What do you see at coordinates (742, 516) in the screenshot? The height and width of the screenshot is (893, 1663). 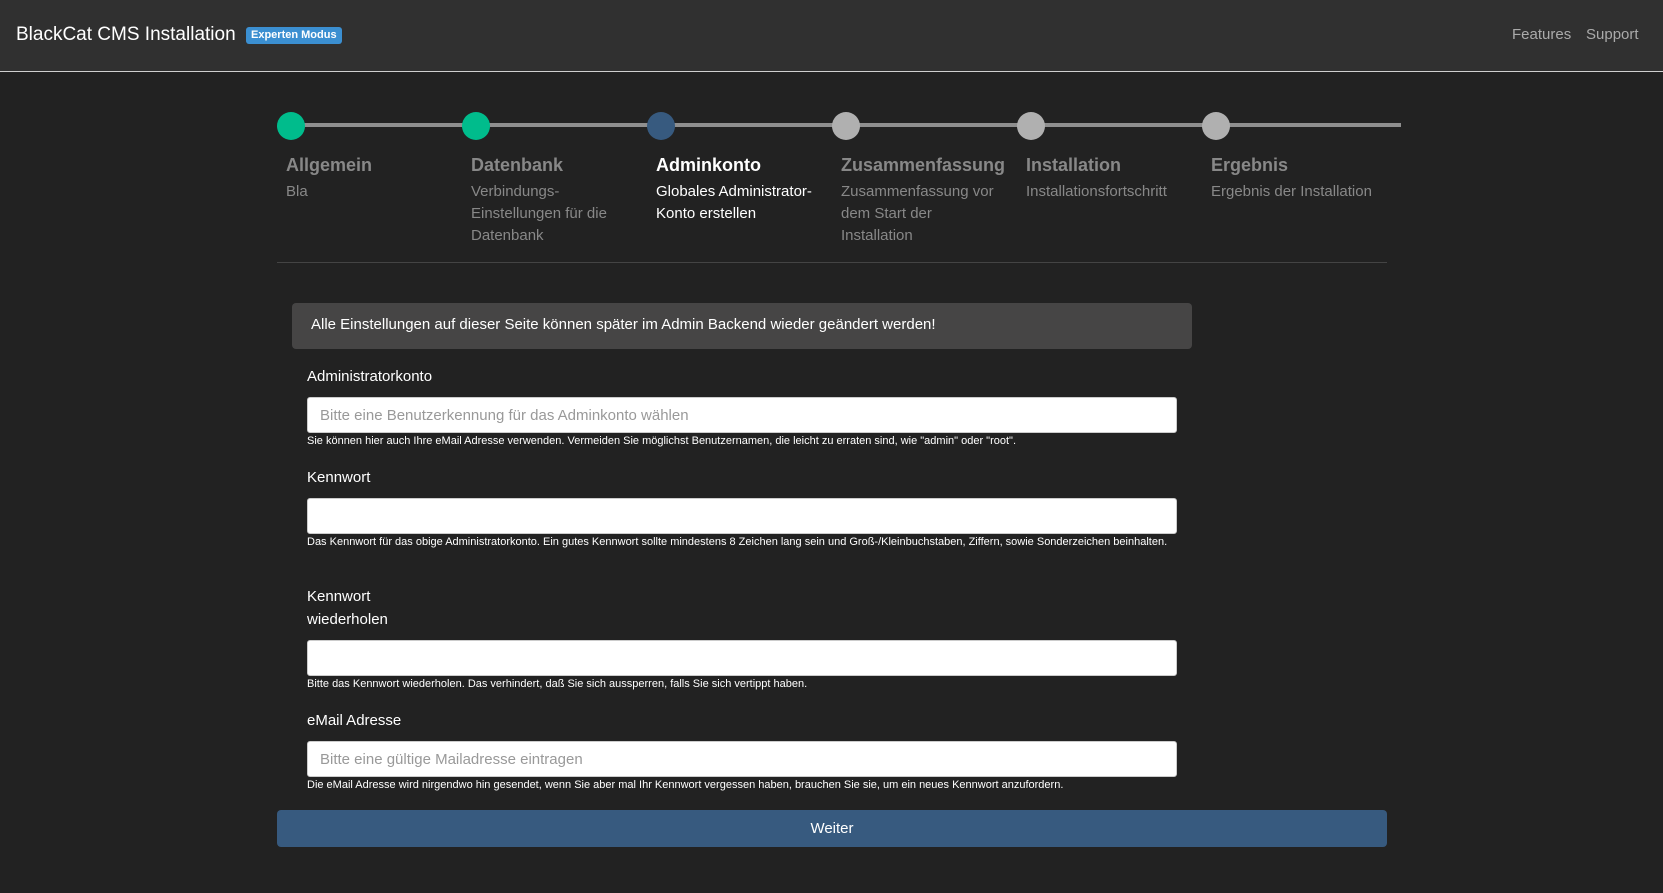 I see `password-input` at bounding box center [742, 516].